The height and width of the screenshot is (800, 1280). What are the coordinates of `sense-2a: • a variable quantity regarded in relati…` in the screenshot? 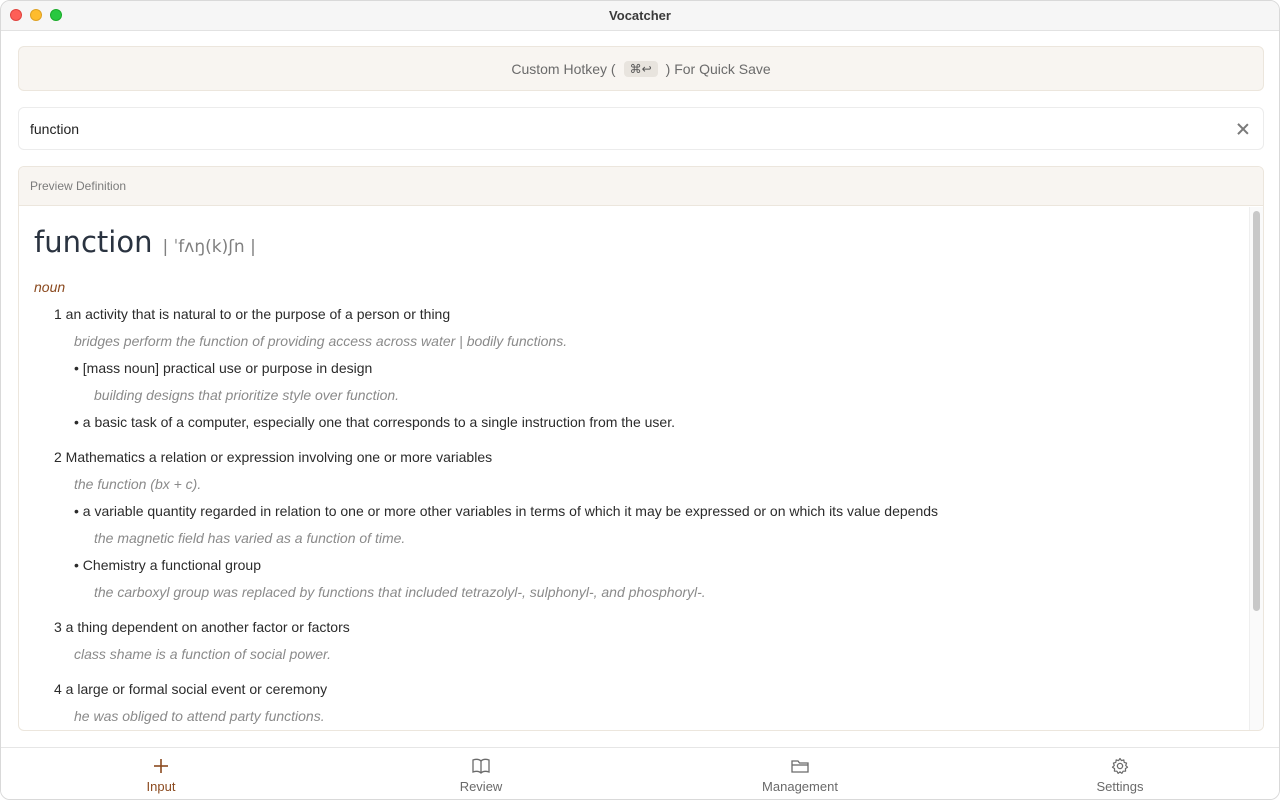 It's located at (506, 511).